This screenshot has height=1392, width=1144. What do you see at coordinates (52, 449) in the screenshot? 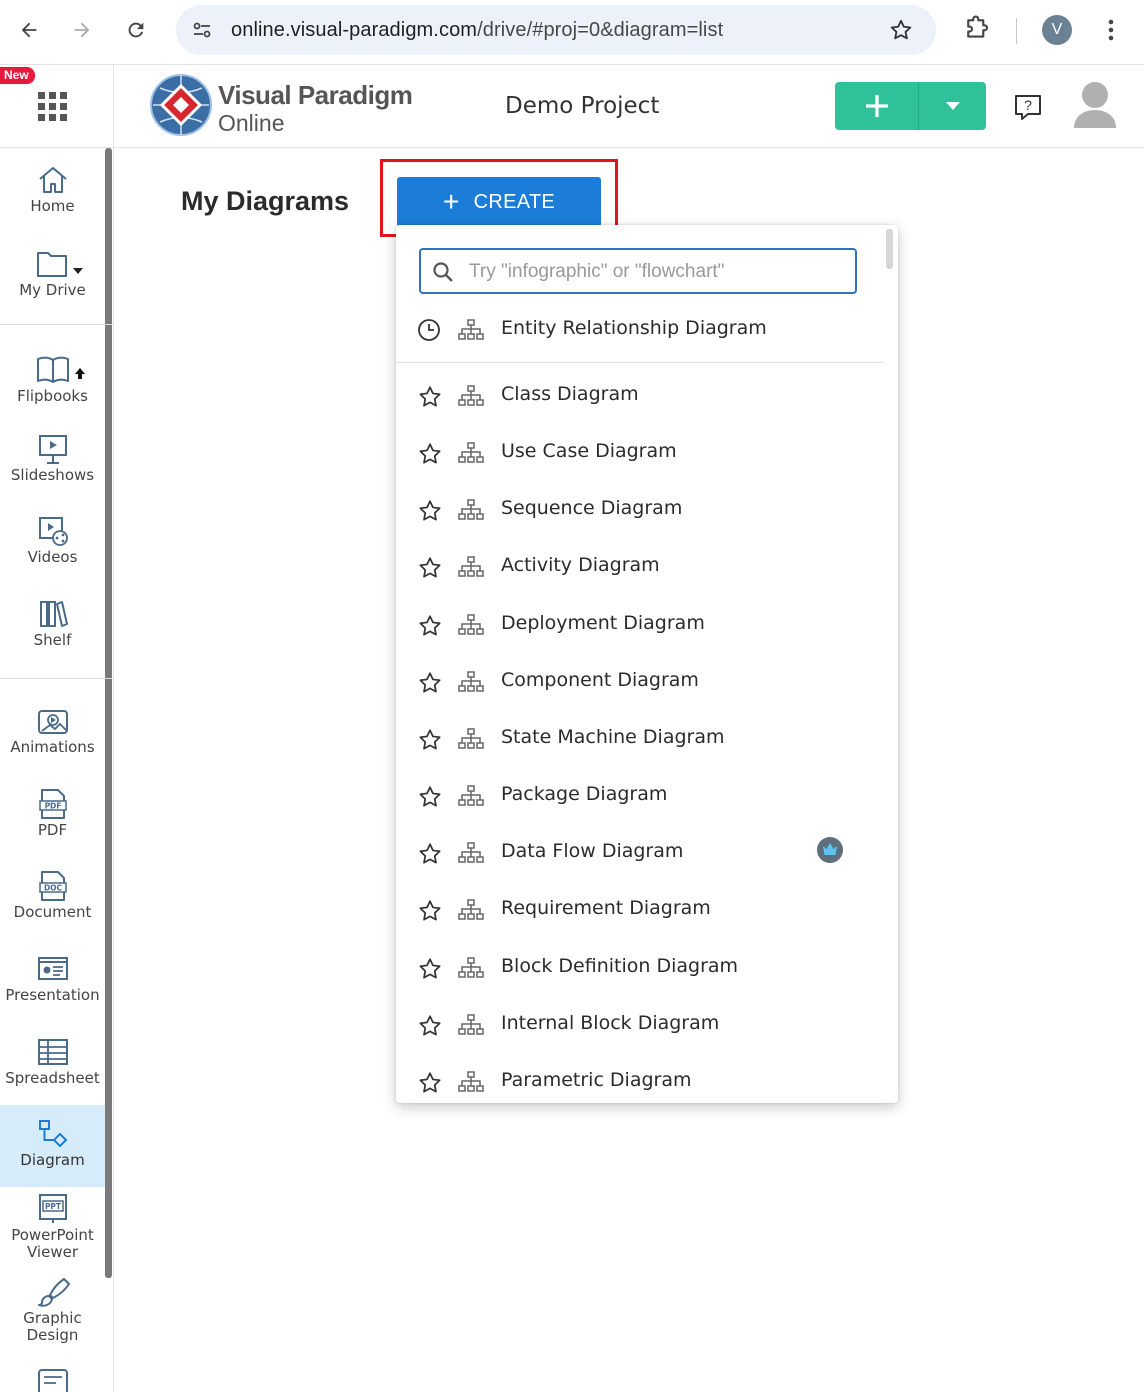
I see `slideshow-icon` at bounding box center [52, 449].